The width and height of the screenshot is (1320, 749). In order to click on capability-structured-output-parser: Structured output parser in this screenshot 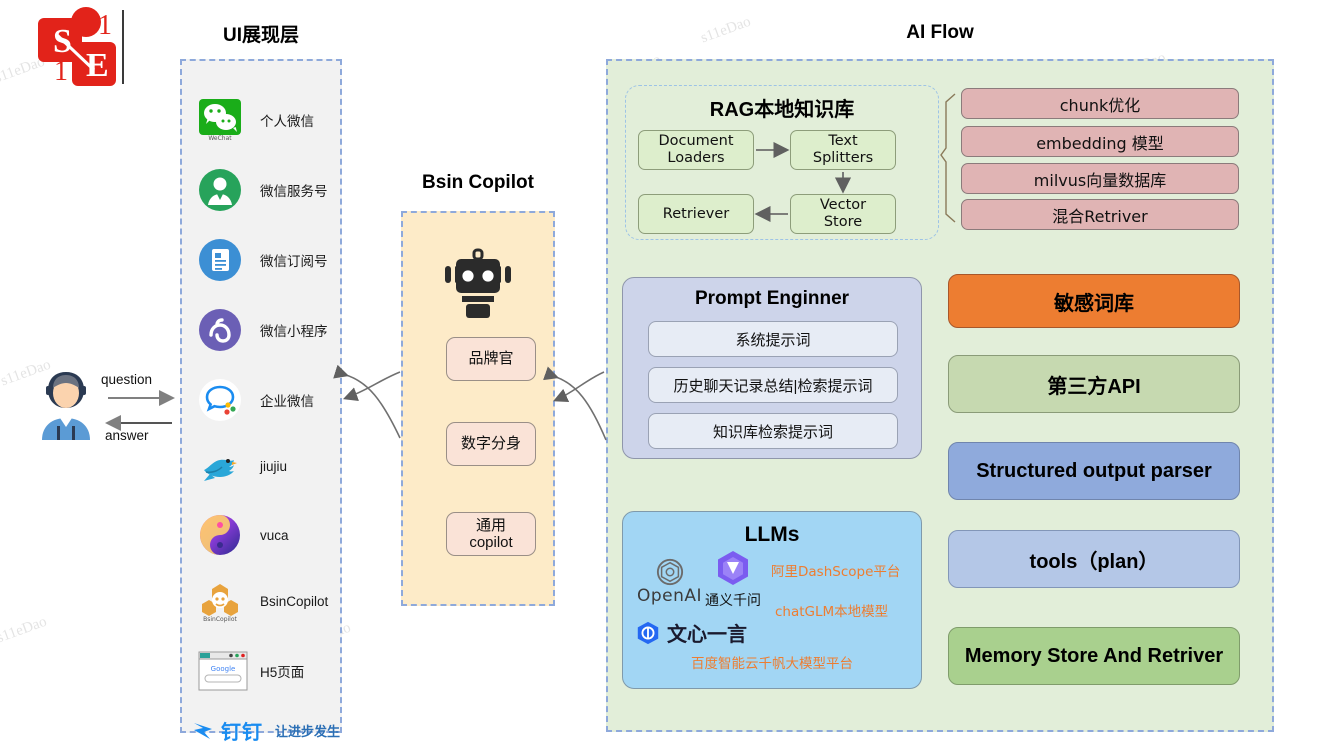, I will do `click(1094, 471)`.